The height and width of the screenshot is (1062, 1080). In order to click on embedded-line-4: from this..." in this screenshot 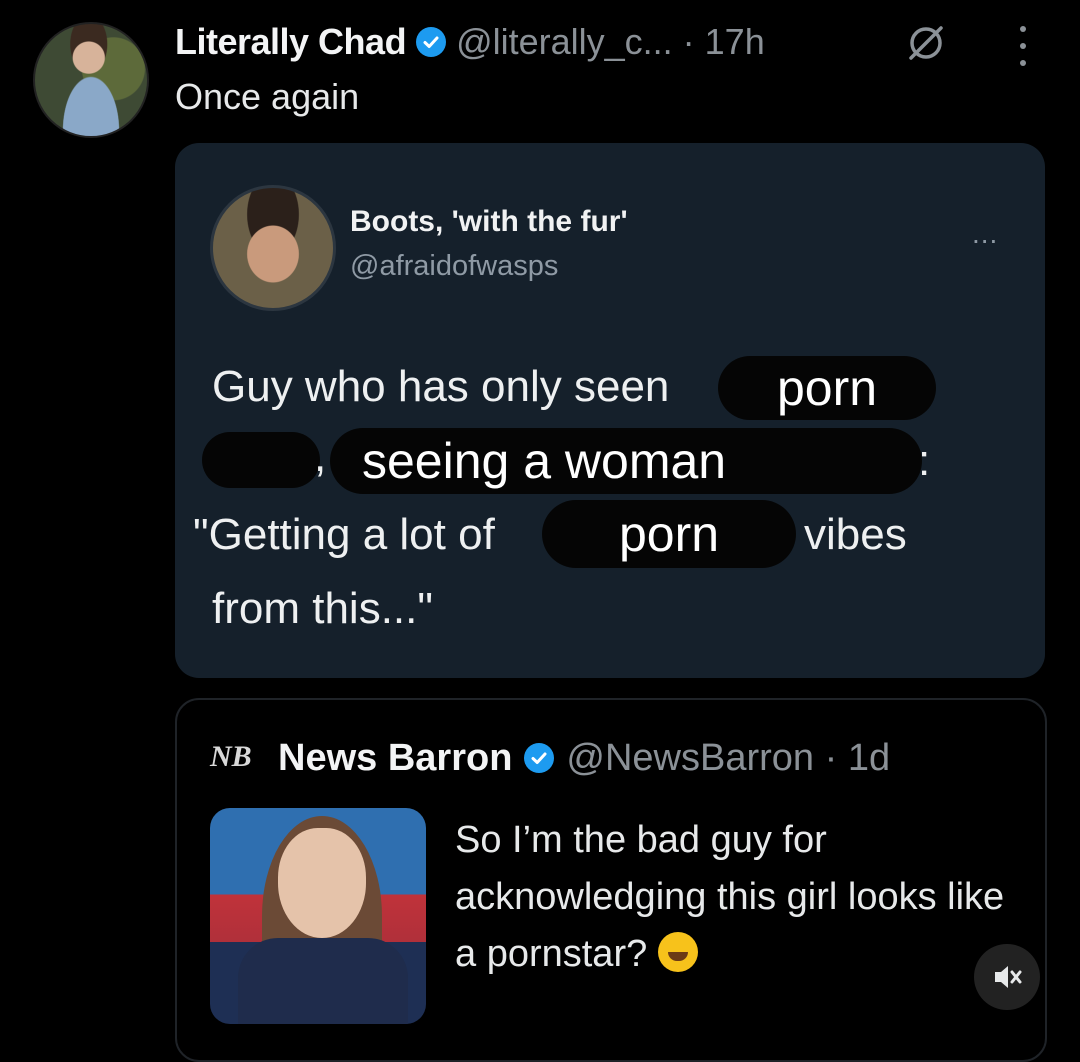, I will do `click(322, 608)`.